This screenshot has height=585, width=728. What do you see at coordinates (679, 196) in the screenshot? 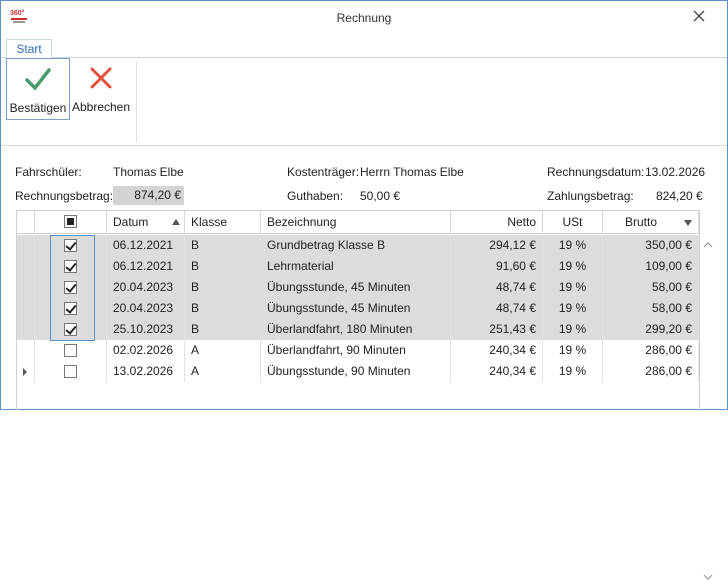
I see `payment-amount-value: 824,20 €` at bounding box center [679, 196].